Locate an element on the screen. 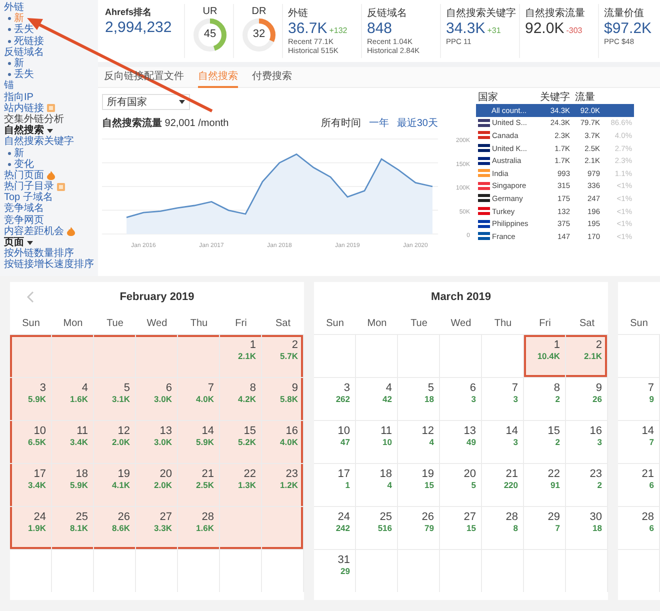 Image resolution: width=660 pixels, height=611 pixels. calendar-cell: 13 3.0K is located at coordinates (157, 441).